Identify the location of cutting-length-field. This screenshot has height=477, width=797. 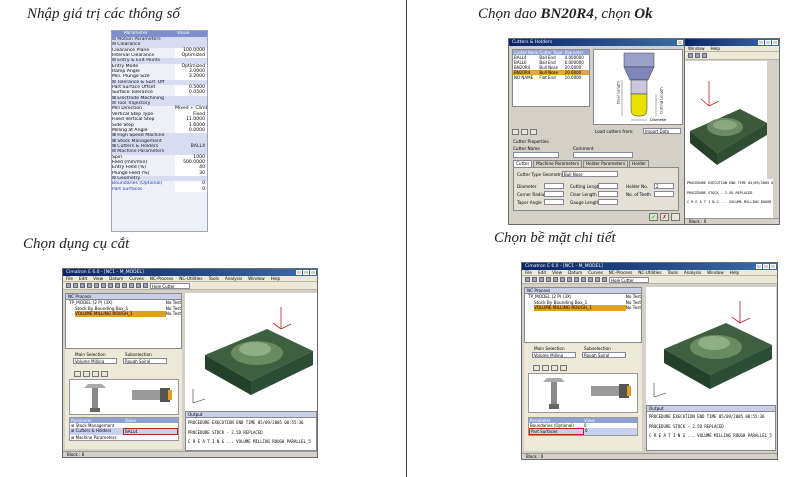
(608, 186).